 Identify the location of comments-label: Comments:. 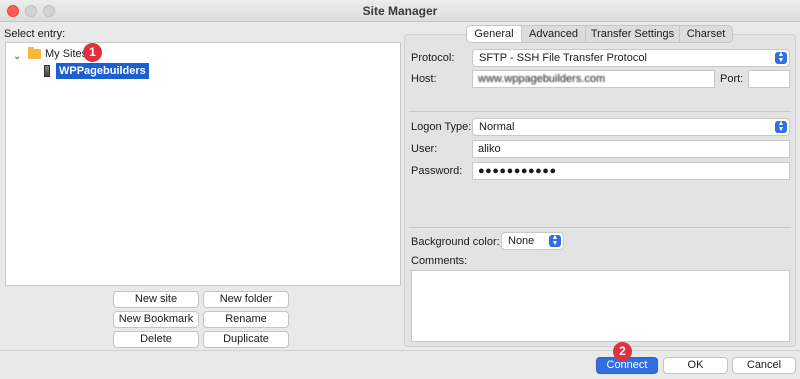
(439, 261).